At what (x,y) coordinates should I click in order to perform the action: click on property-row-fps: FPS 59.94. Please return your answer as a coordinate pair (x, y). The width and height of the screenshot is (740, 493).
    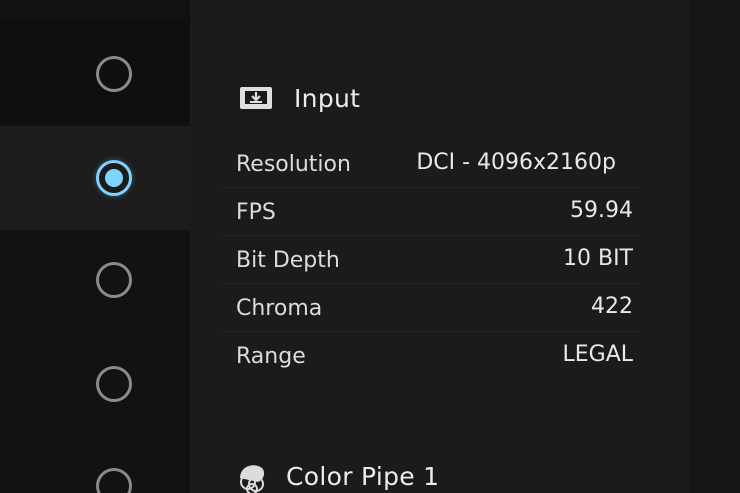
    Looking at the image, I should click on (430, 212).